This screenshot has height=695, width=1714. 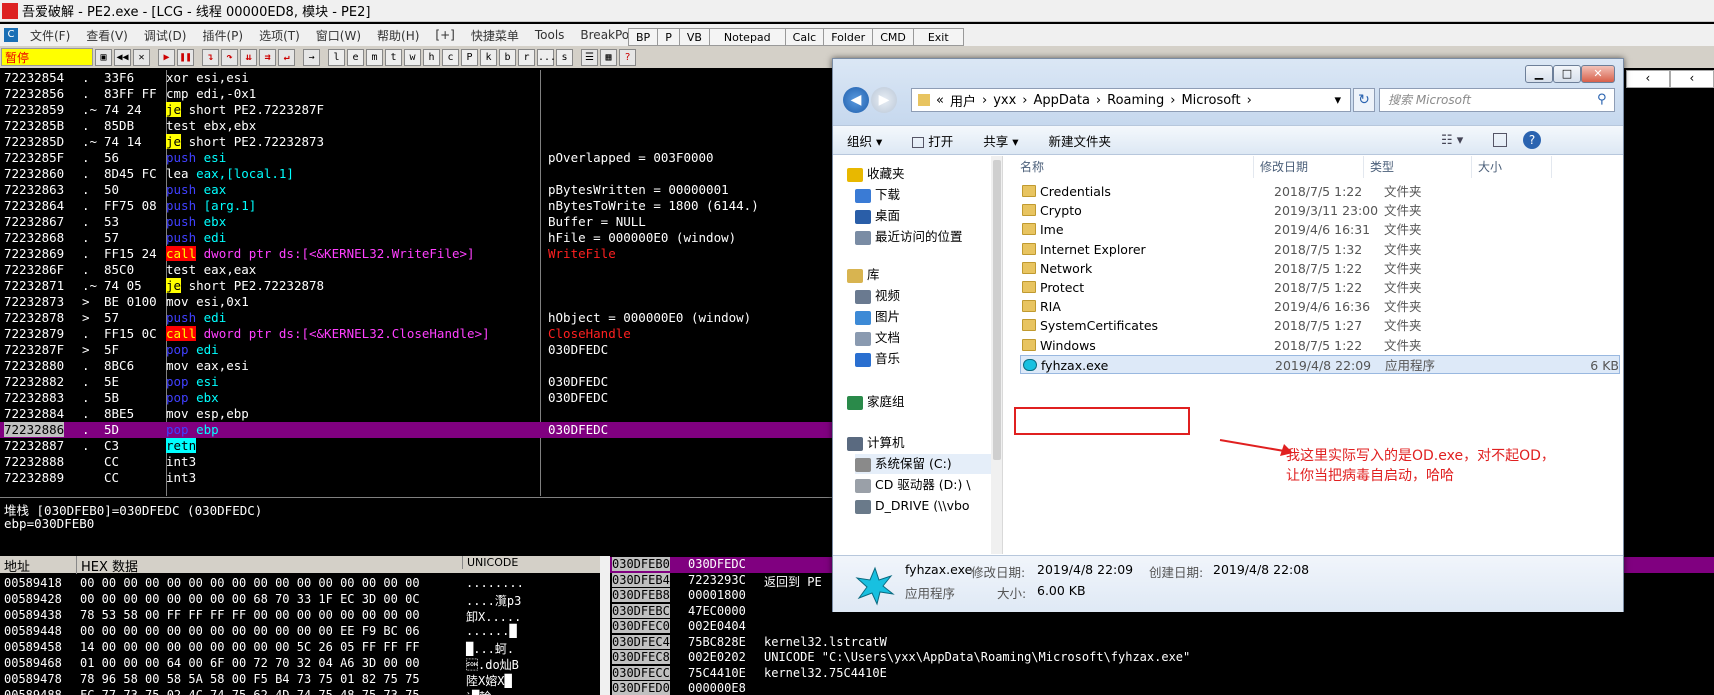 I want to click on goto-icon: →, so click(x=311, y=57).